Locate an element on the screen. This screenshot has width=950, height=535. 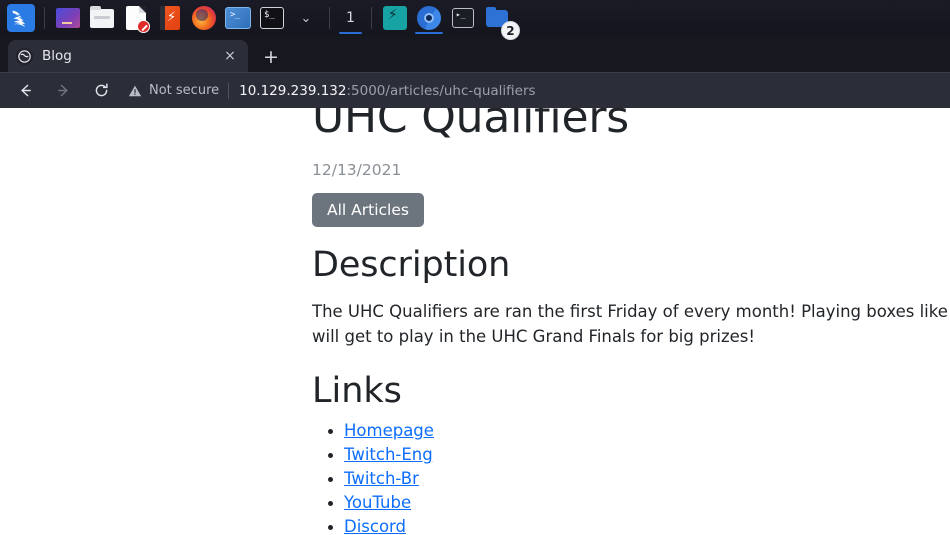
list-item: Twitch-Eng is located at coordinates (647, 455).